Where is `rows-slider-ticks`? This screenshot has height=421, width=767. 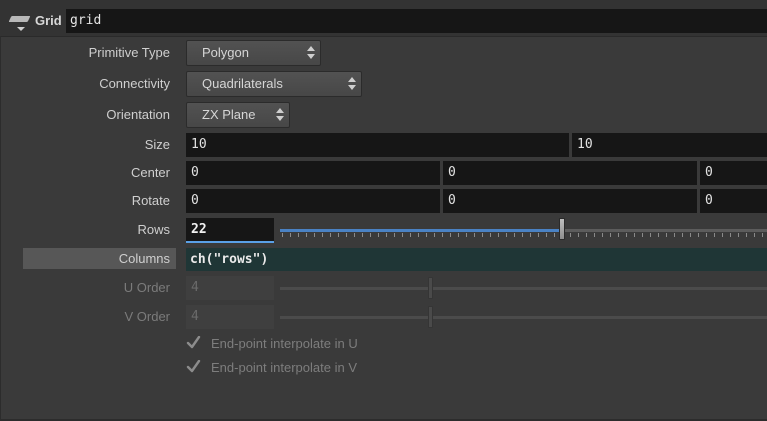
rows-slider-ticks is located at coordinates (524, 235).